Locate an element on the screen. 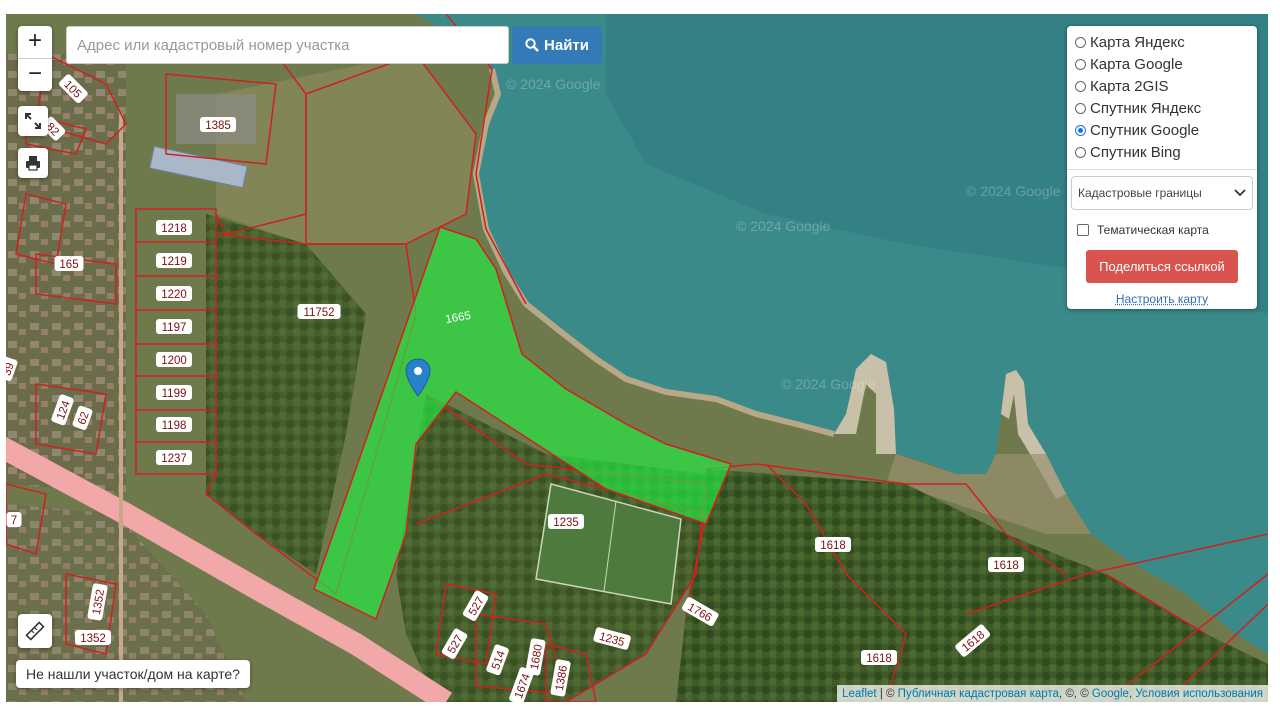  parcel-label: 1235 is located at coordinates (566, 521).